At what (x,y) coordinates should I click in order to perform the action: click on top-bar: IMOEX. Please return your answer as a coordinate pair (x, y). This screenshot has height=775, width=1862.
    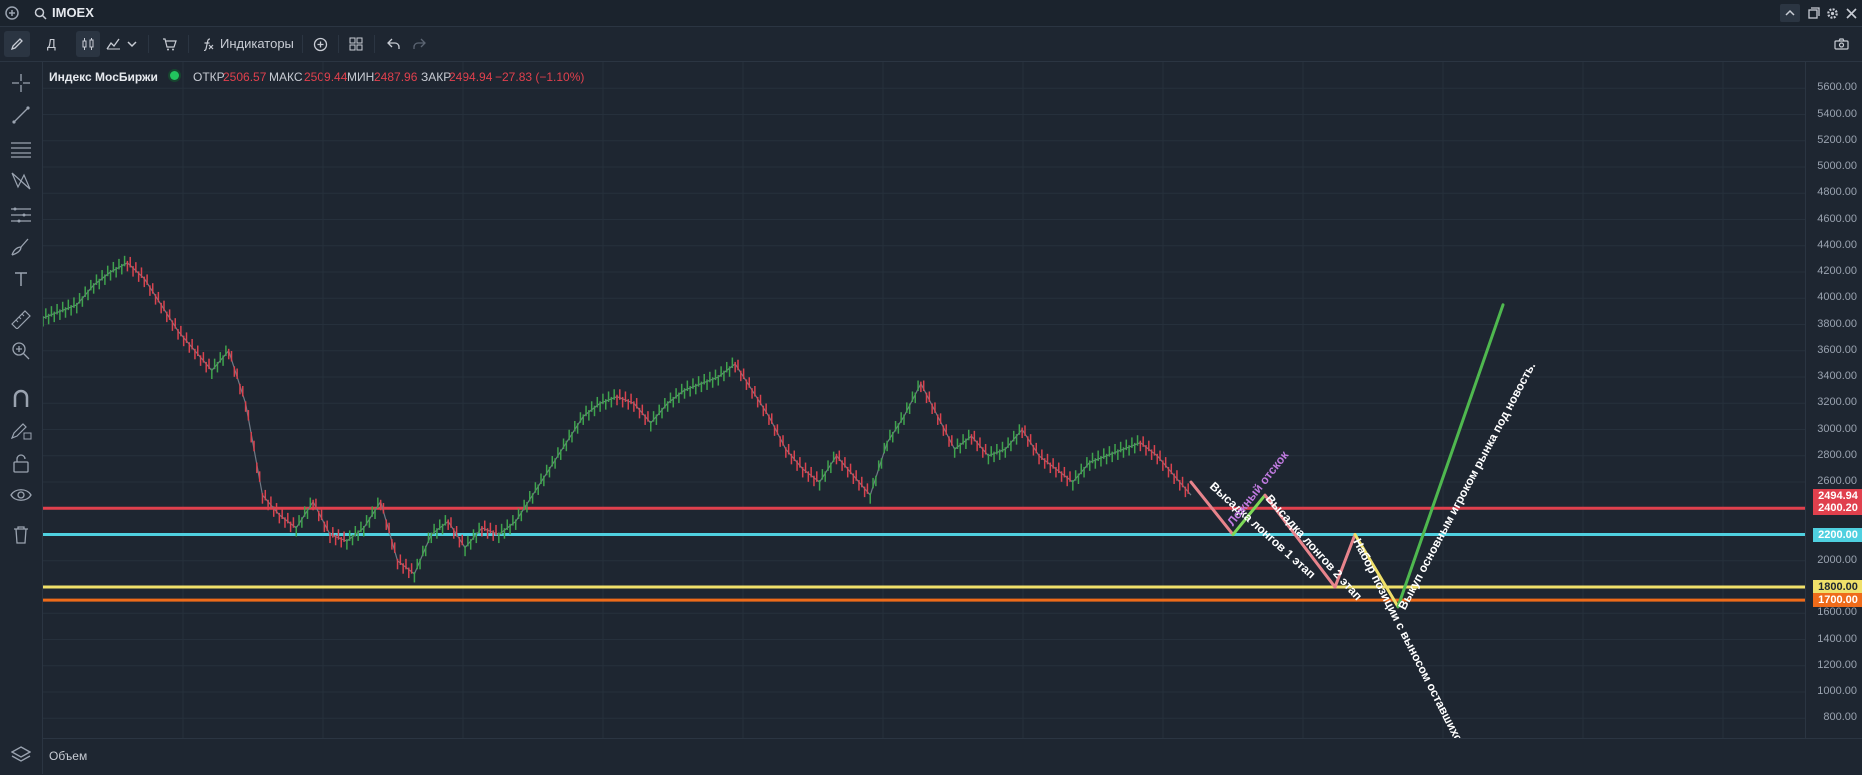
    Looking at the image, I should click on (931, 13).